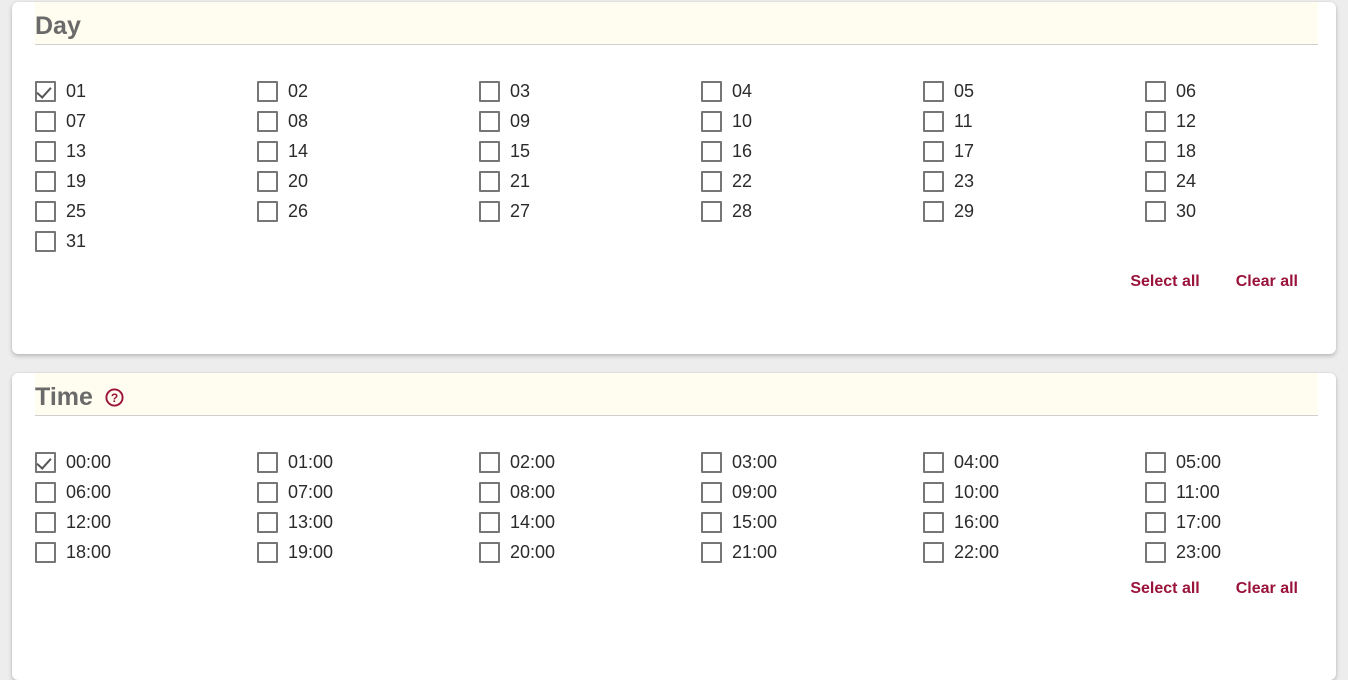 The height and width of the screenshot is (680, 1348). What do you see at coordinates (590, 492) in the screenshot?
I see `time-checkbox-item: 08:00` at bounding box center [590, 492].